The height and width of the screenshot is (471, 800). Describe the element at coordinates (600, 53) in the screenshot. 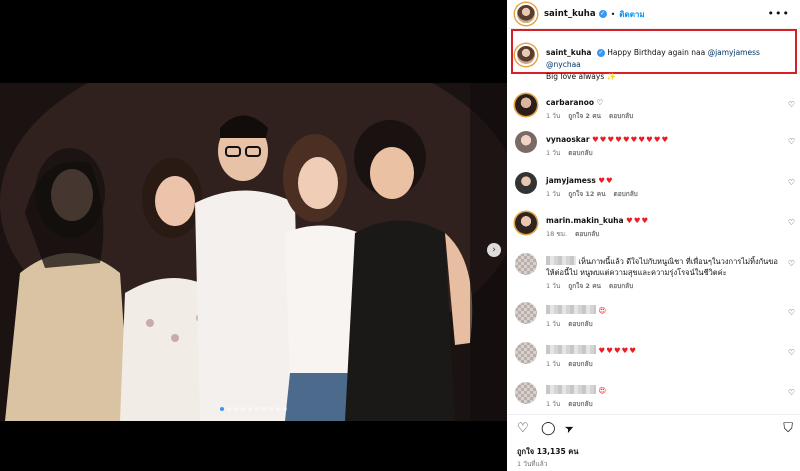

I see `caption-verified-badge-icon: ✓` at that location.